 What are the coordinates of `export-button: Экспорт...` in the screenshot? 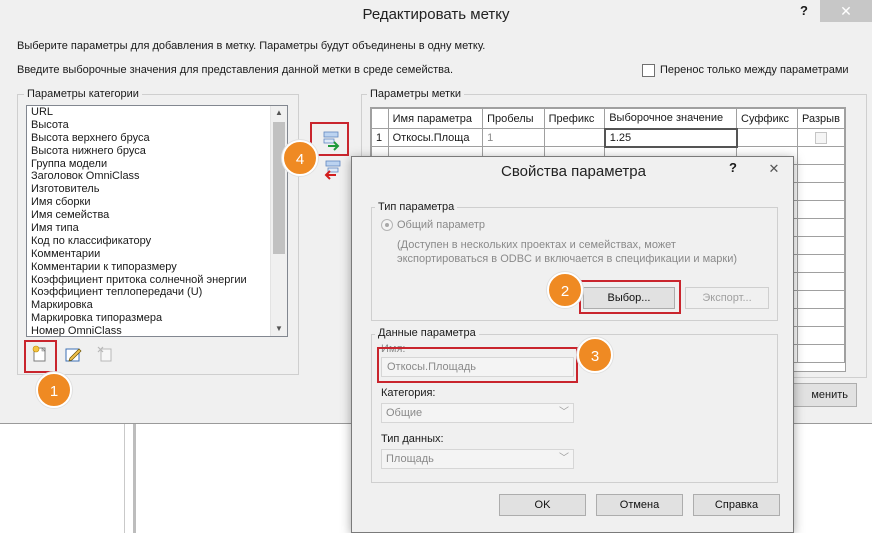 It's located at (727, 298).